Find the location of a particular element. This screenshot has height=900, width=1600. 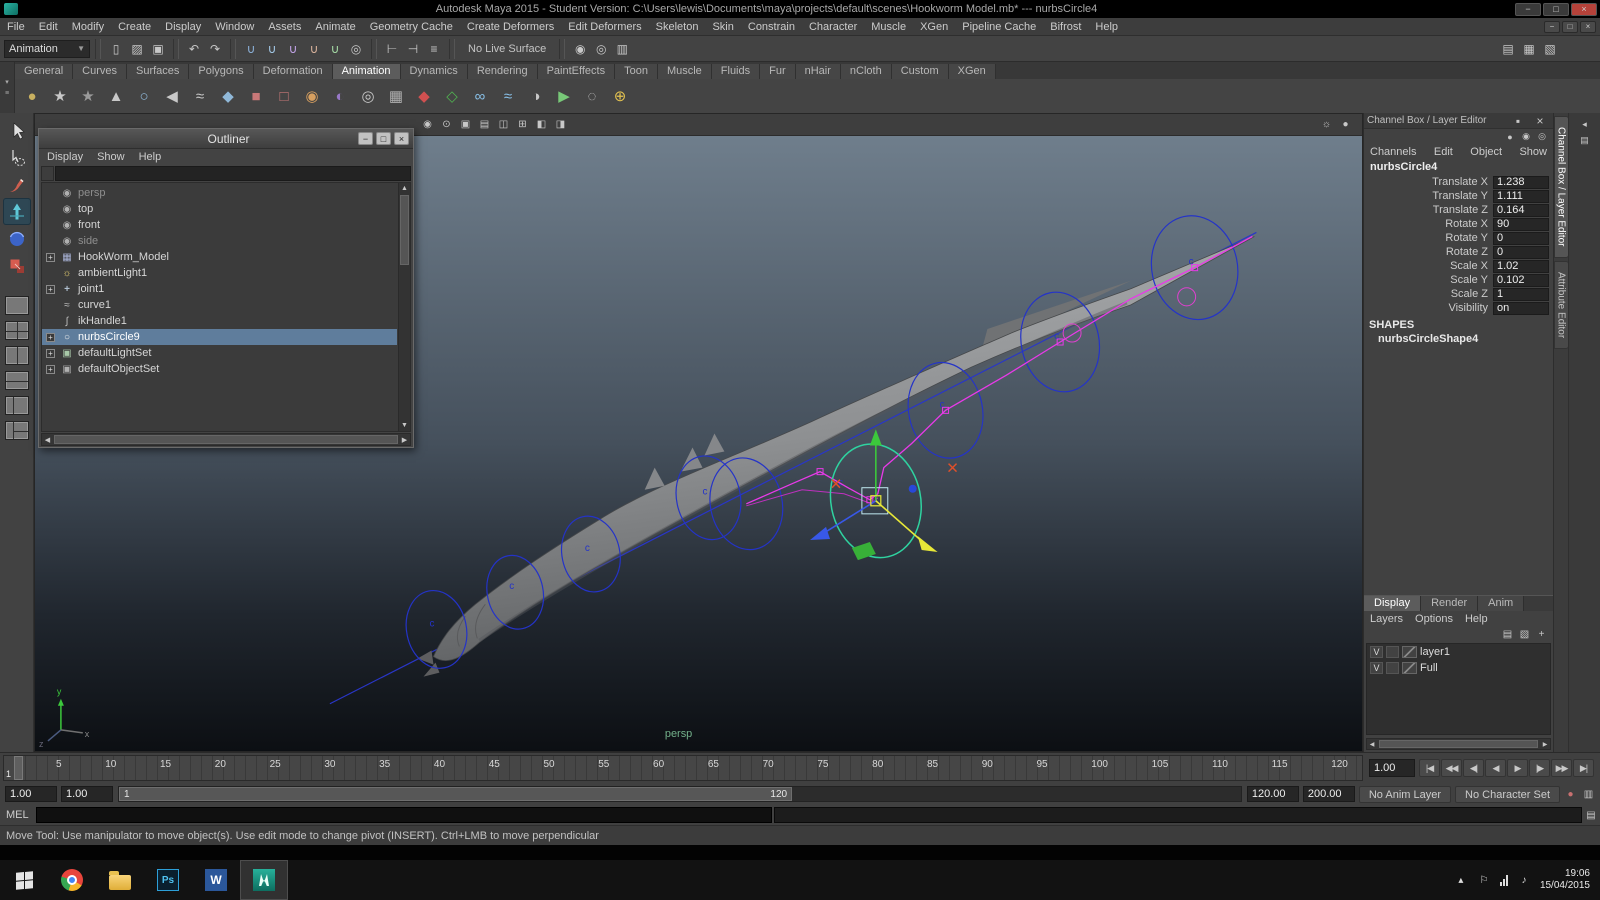

snap-grid-icon: ∪ is located at coordinates (251, 49).